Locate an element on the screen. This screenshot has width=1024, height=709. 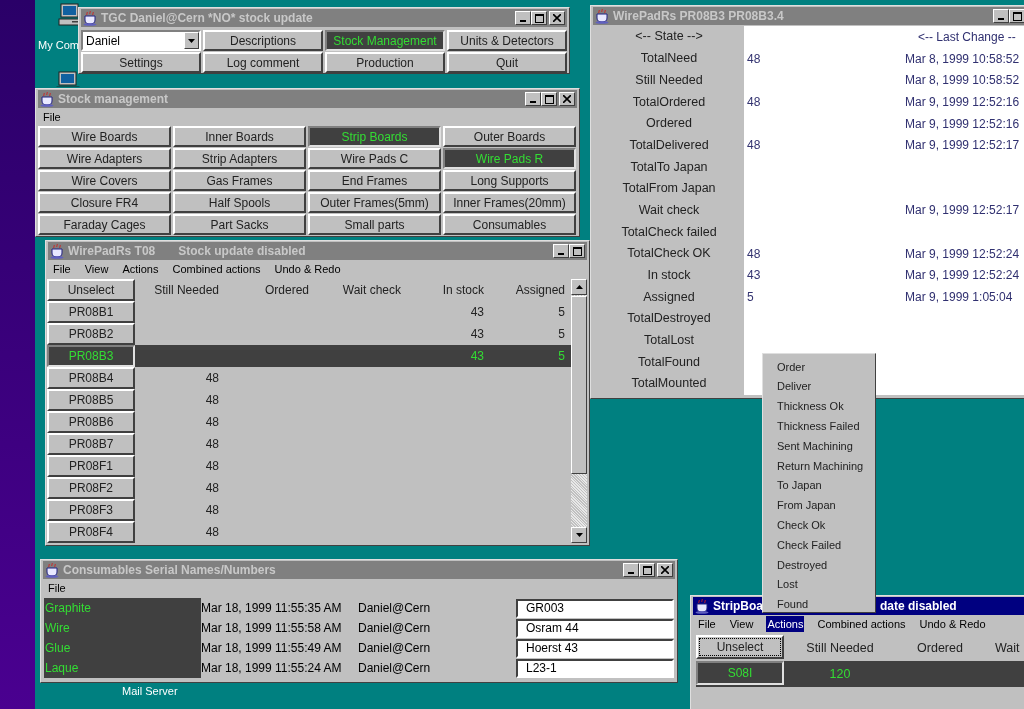
user-text: Daniel@Cern is located at coordinates (395, 648).